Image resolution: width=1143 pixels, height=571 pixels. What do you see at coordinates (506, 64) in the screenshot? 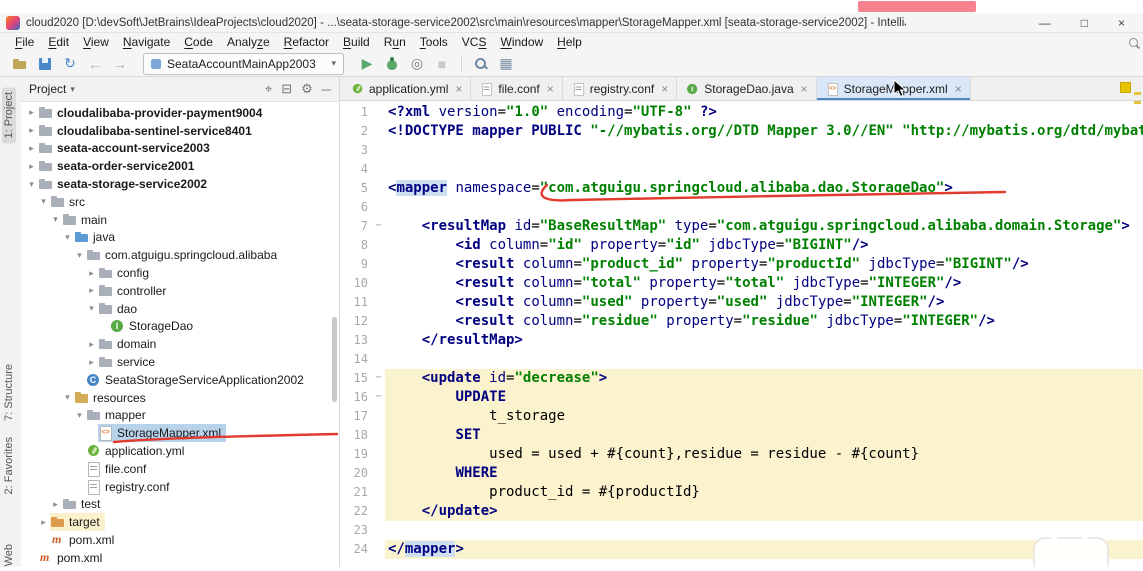
I see `grid-icon: ▦` at bounding box center [506, 64].